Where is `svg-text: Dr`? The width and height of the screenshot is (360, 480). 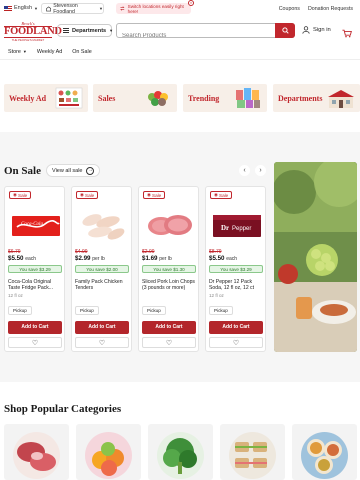 svg-text: Dr is located at coordinates (225, 228).